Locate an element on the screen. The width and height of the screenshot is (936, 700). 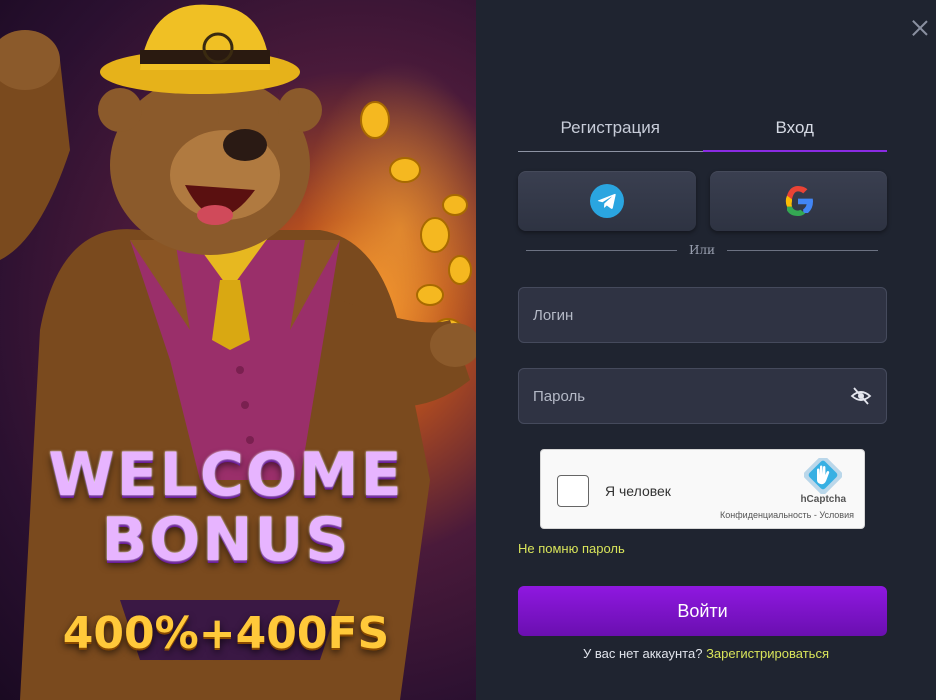
signup-link: Зарегистрироваться is located at coordinates (767, 653).